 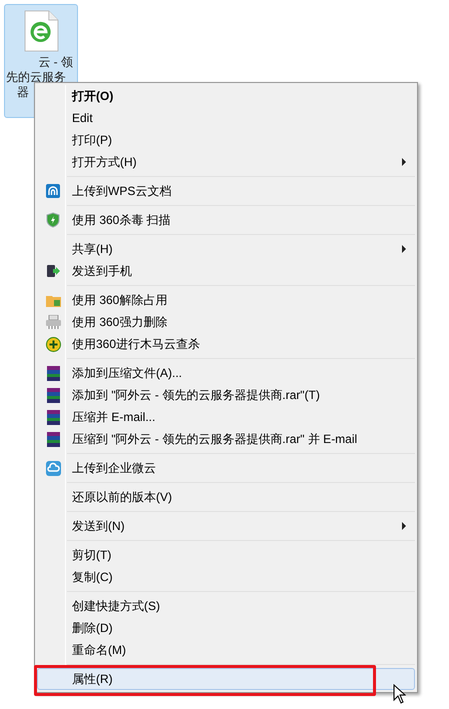 I want to click on menu-item: 添加到 "阿外云 - 领先的云服务器提供商.rar"(T), so click(x=226, y=395).